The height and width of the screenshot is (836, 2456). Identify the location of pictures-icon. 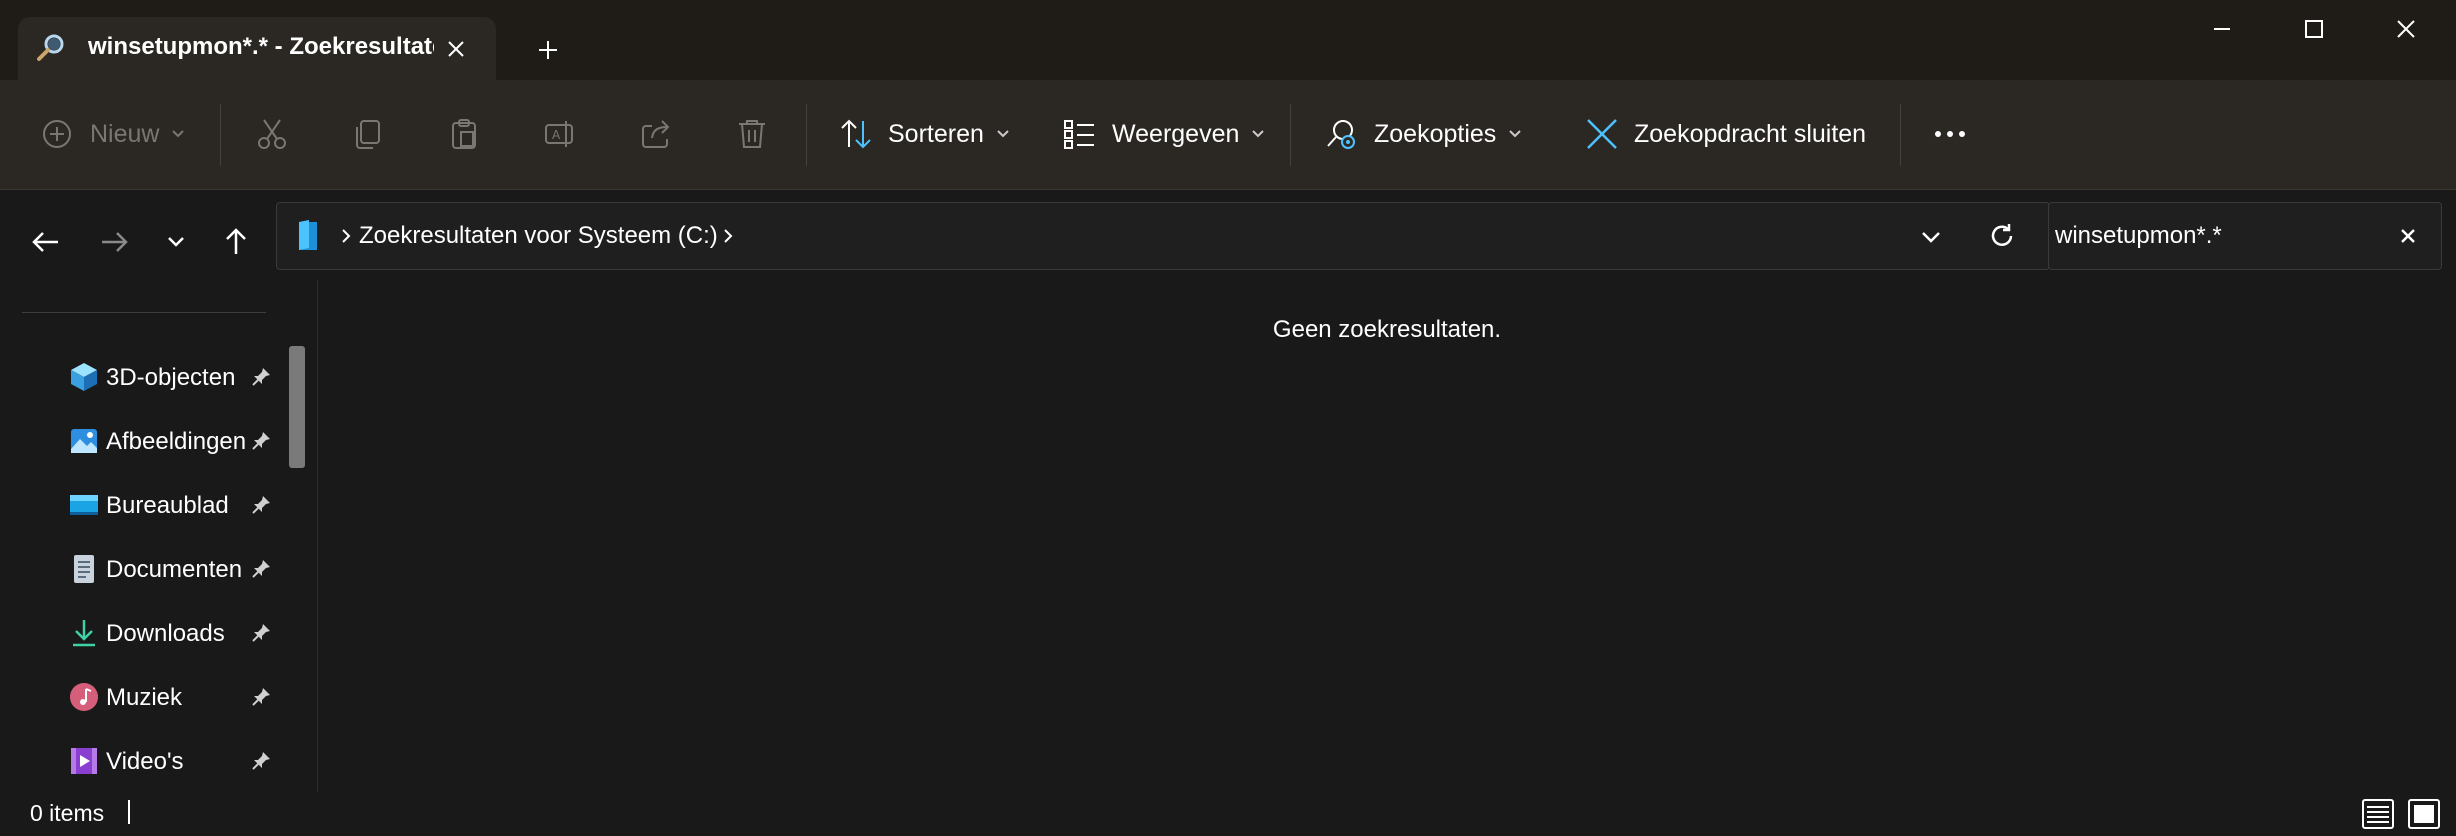
(84, 441).